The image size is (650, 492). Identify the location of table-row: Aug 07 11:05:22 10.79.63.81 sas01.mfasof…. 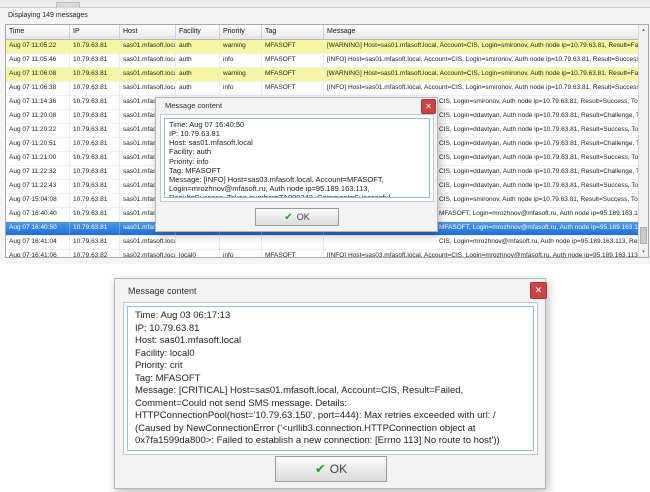
(322, 47).